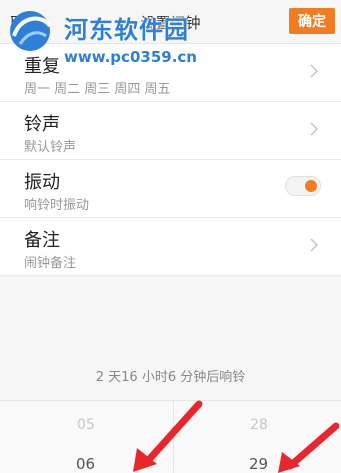  Describe the element at coordinates (42, 240) in the screenshot. I see `setting-label: 备注` at that location.